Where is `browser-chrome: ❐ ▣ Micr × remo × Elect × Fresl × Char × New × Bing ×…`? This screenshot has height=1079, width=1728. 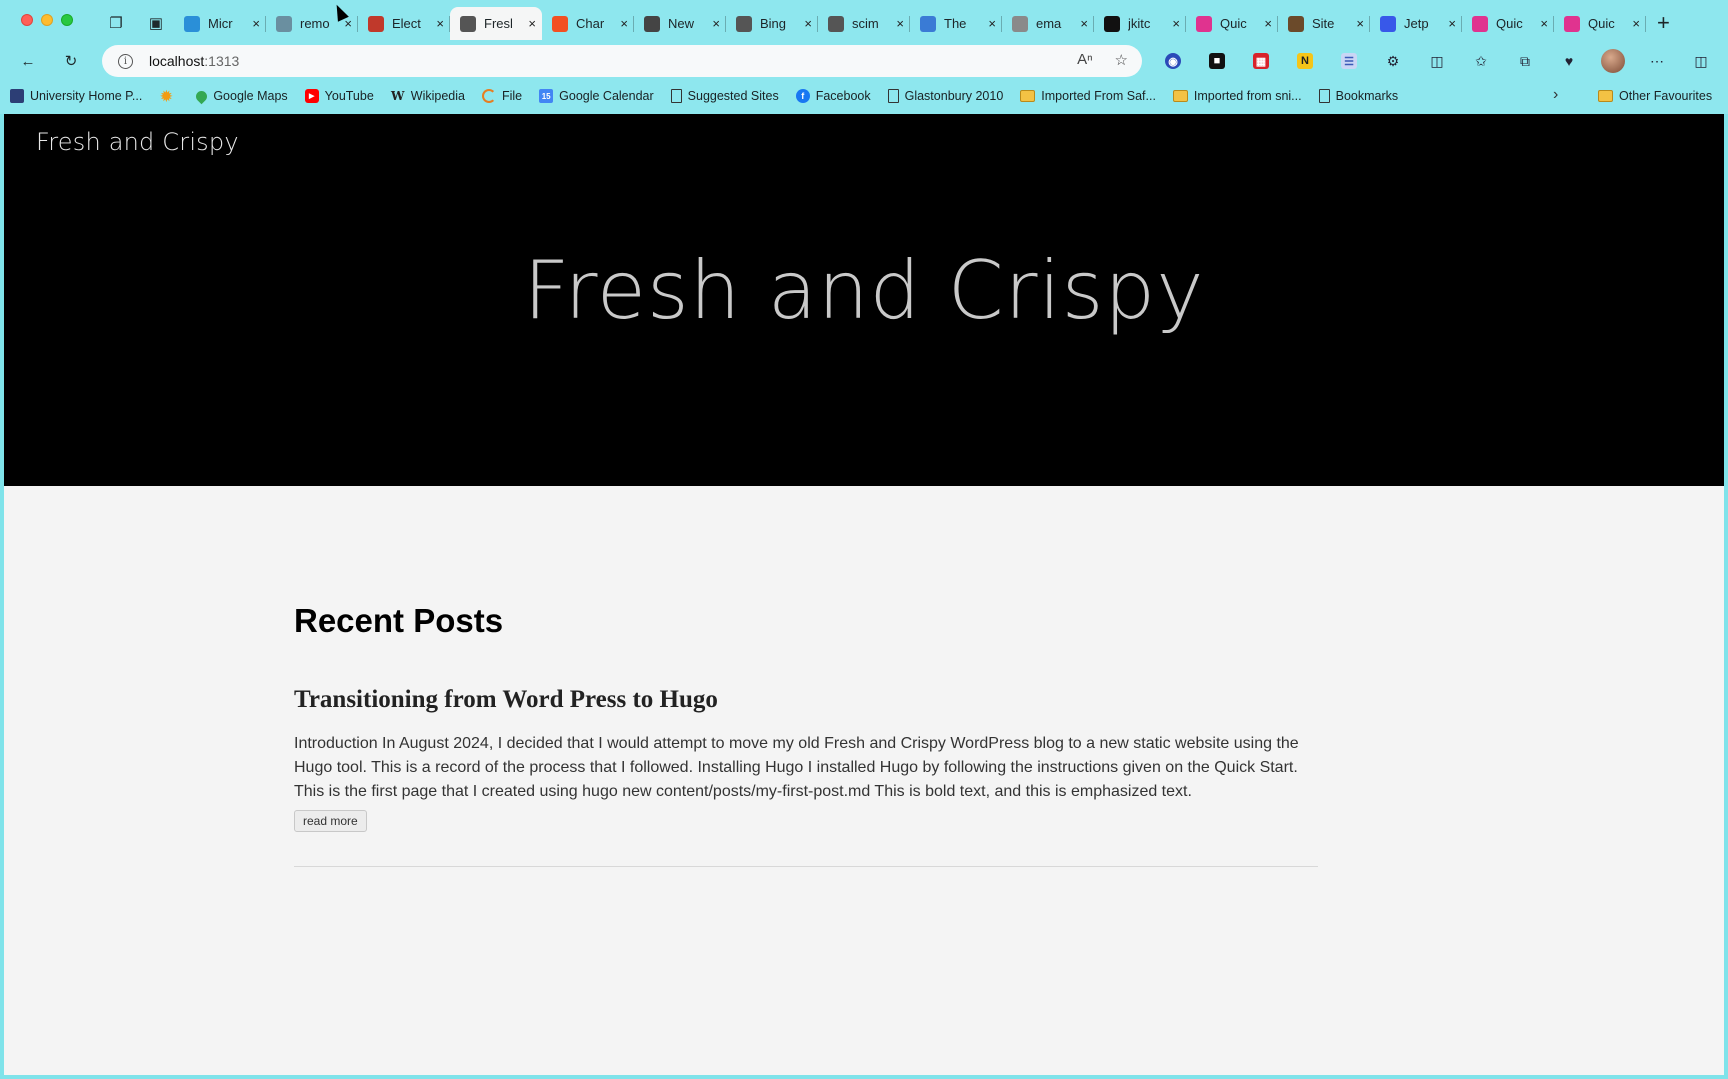 browser-chrome: ❐ ▣ Micr × remo × Elect × Fresl × Char × New × Bing ×… is located at coordinates (864, 57).